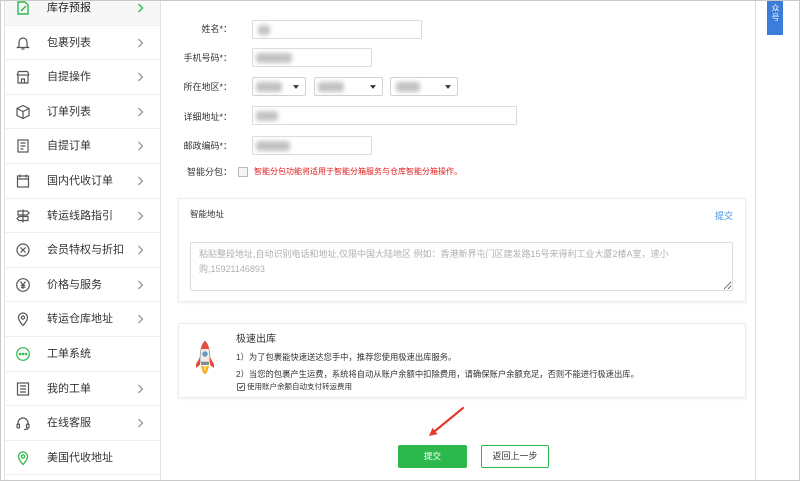 The height and width of the screenshot is (481, 800). I want to click on sidebar-item-my-tickets: 我的工单, so click(82, 389).